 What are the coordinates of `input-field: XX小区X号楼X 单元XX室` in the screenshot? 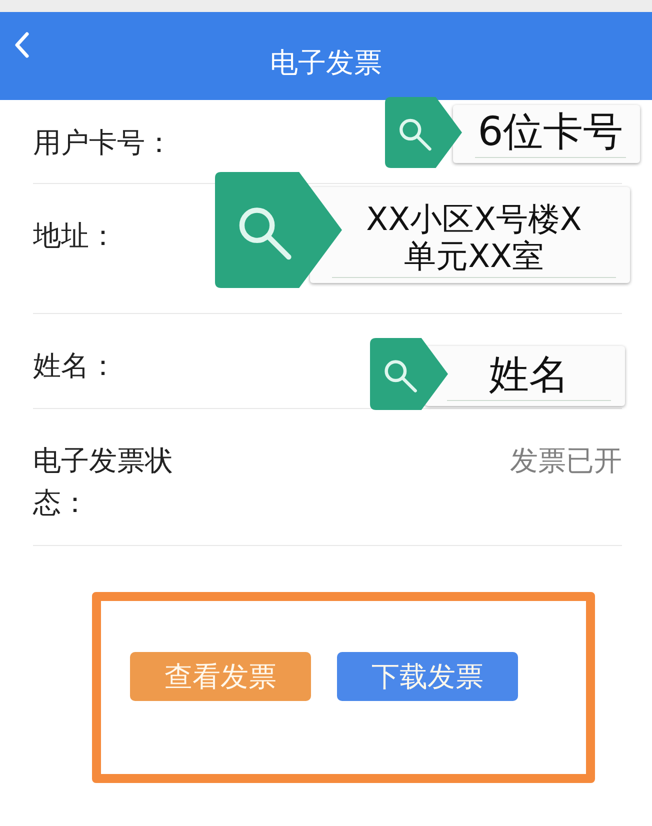 It's located at (474, 239).